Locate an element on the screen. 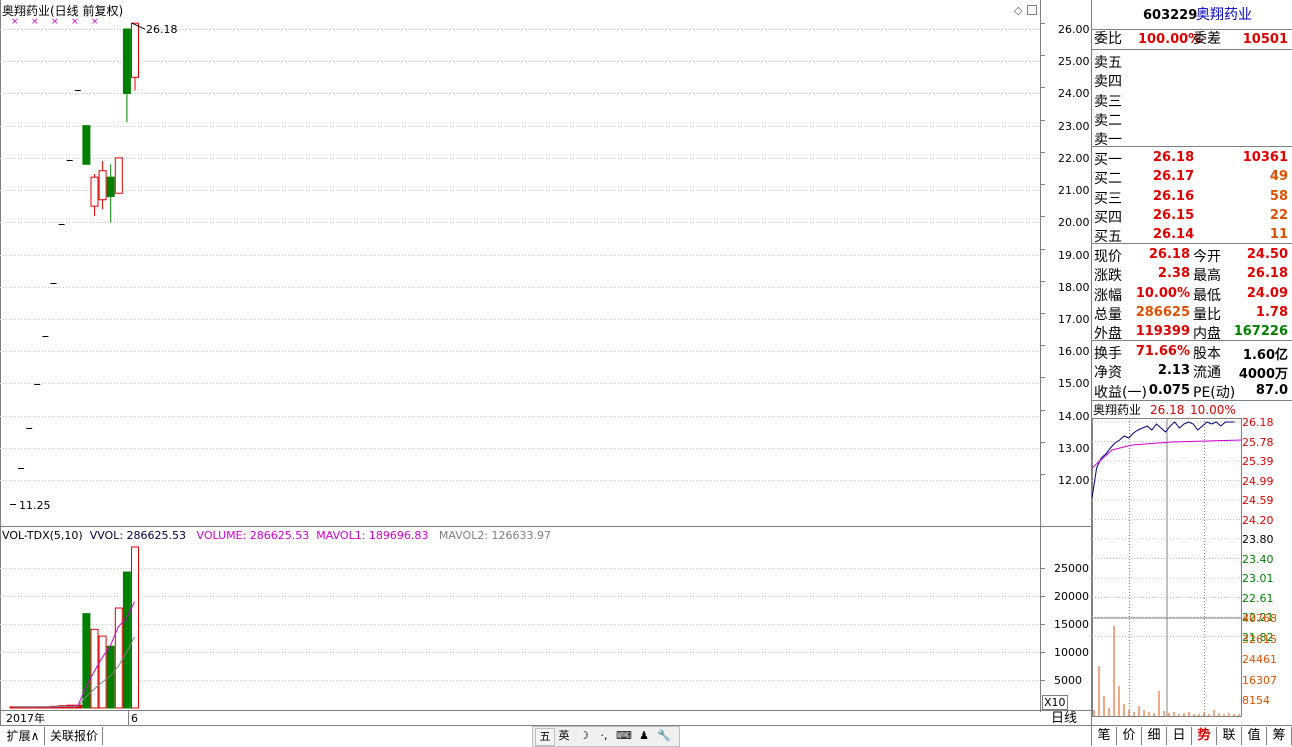  volume-axis-label: 10000 is located at coordinates (1071, 652).